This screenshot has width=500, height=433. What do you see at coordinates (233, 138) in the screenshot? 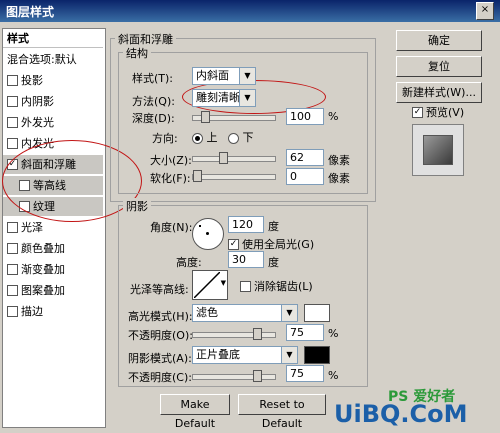
I see `radio-down` at bounding box center [233, 138].